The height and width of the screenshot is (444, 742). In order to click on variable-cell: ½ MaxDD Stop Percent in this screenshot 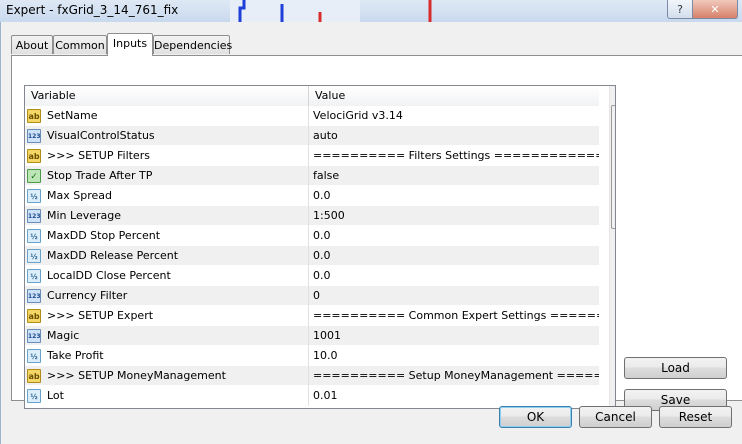, I will do `click(167, 236)`.